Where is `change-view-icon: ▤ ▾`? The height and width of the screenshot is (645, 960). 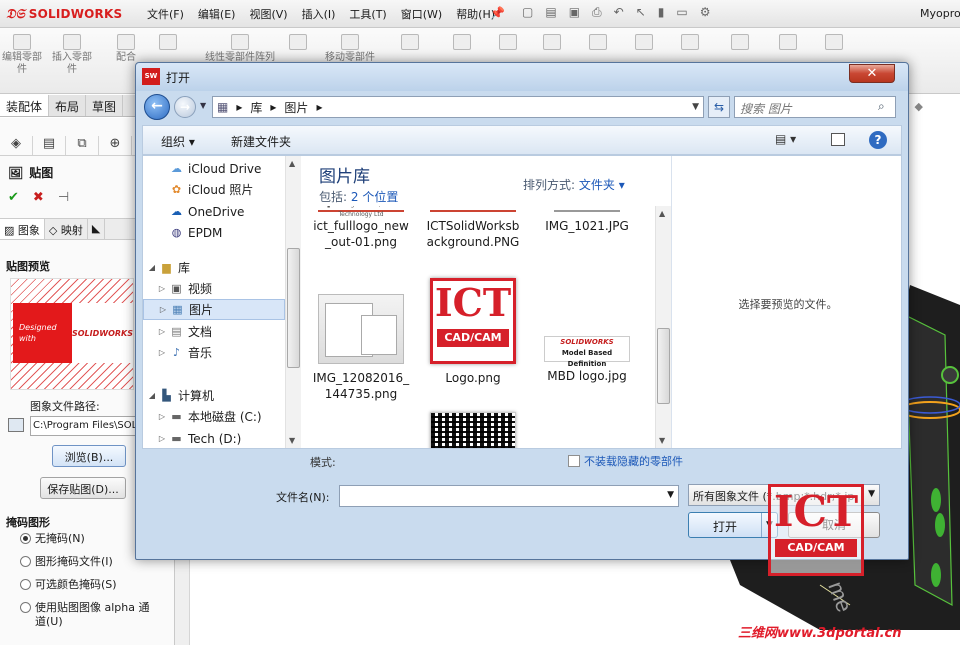 change-view-icon: ▤ ▾ is located at coordinates (785, 139).